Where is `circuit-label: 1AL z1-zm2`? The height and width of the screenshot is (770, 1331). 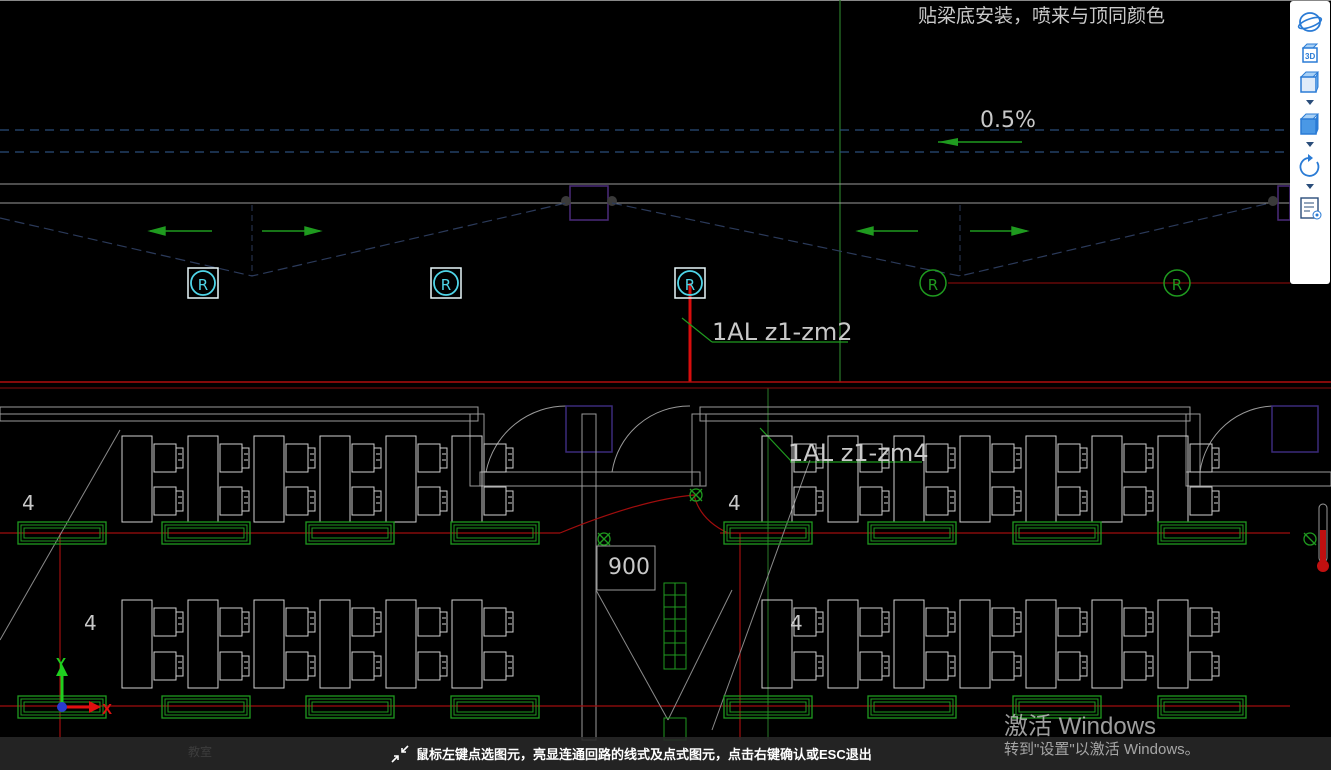 circuit-label: 1AL z1-zm2 is located at coordinates (782, 332).